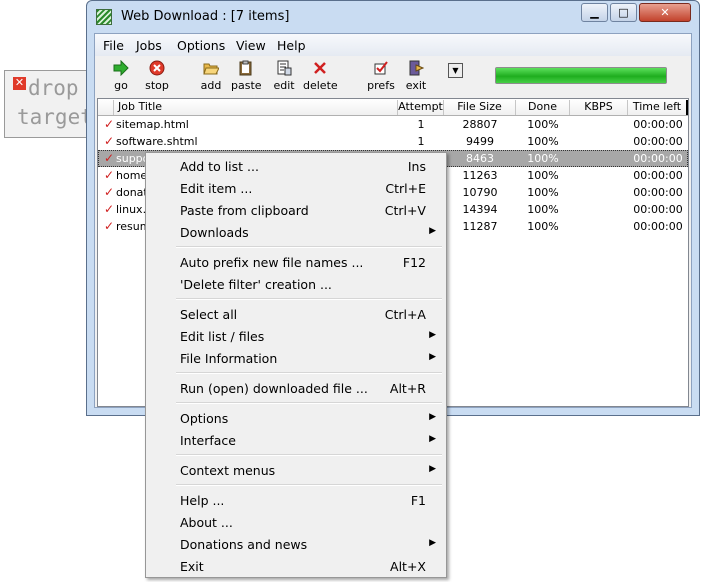 This screenshot has height=582, width=704. I want to click on maximize-button: □, so click(623, 12).